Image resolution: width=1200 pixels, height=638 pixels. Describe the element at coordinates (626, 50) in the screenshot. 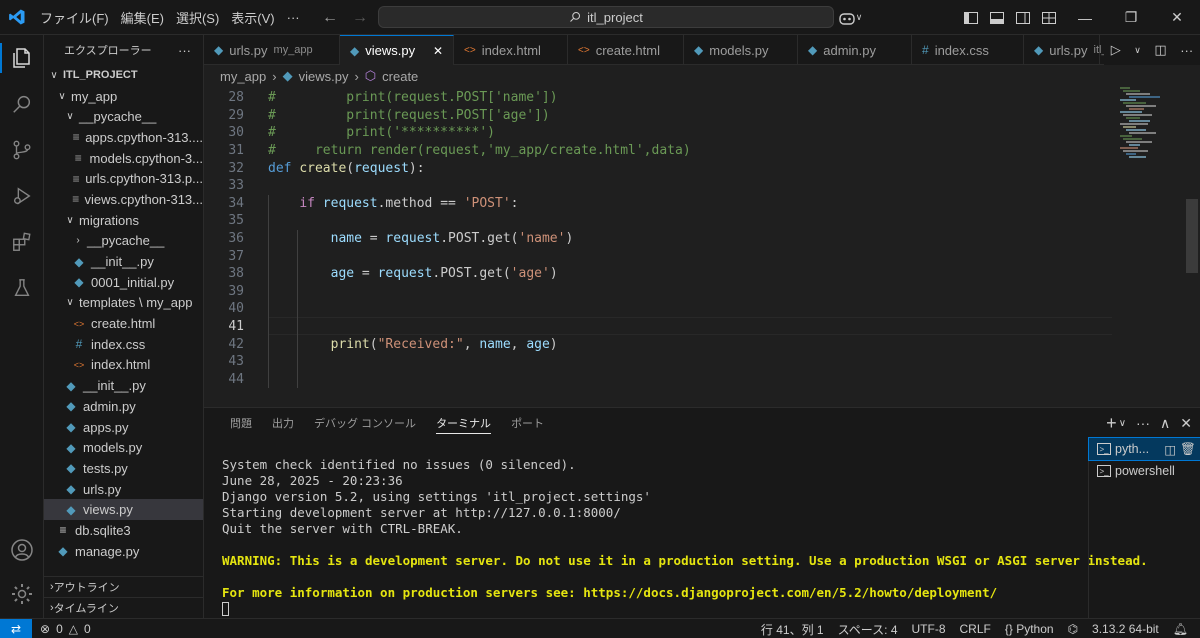

I see `editor-tab: <> create.html` at that location.